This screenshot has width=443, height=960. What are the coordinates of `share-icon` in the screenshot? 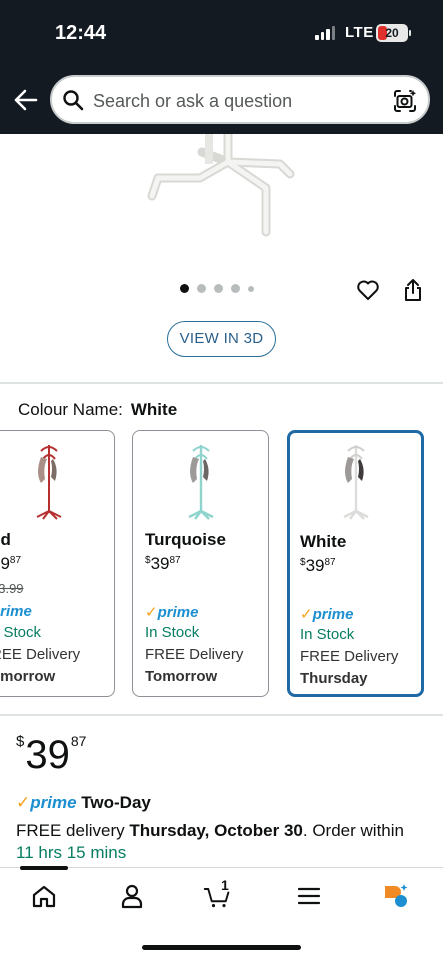 It's located at (413, 290).